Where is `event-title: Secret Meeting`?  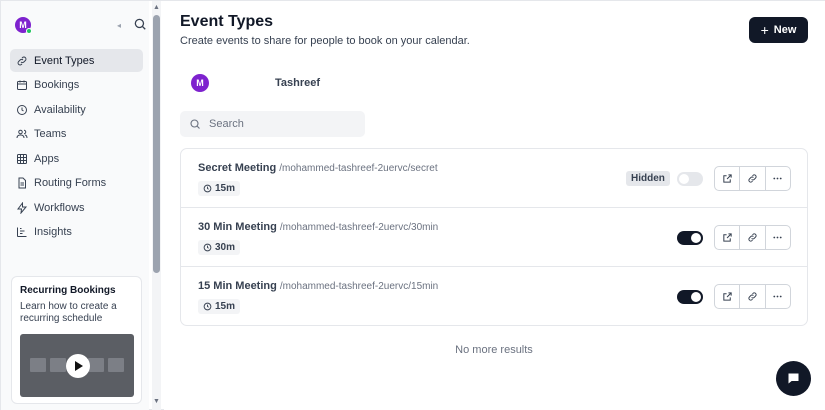 event-title: Secret Meeting is located at coordinates (237, 168).